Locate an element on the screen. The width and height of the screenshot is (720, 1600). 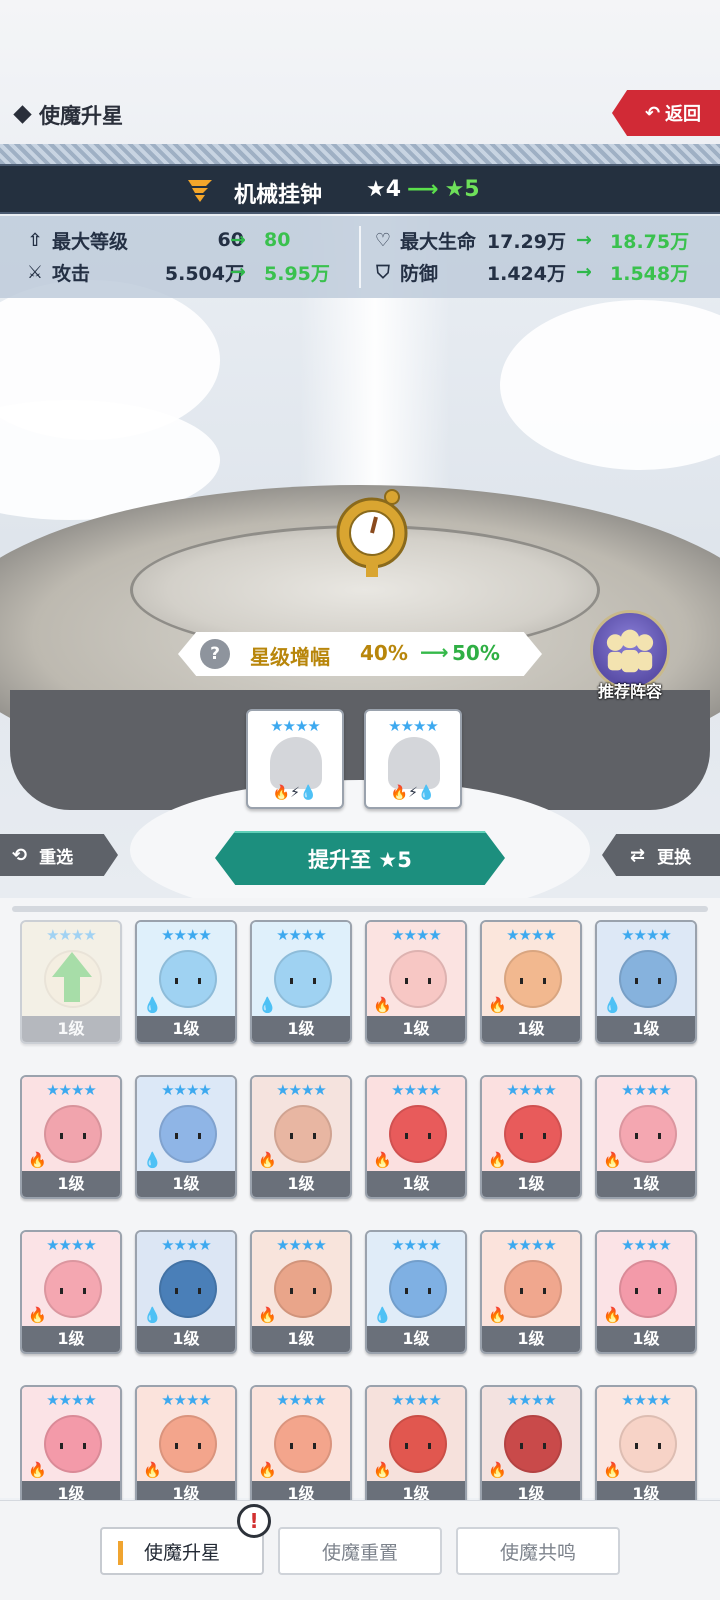
back-button: ↶ 返回 is located at coordinates (666, 113).